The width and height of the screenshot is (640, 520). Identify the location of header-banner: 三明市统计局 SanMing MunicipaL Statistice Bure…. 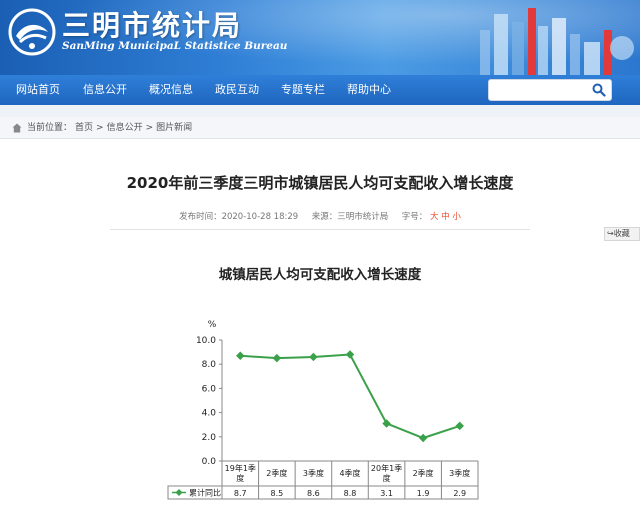
(320, 37).